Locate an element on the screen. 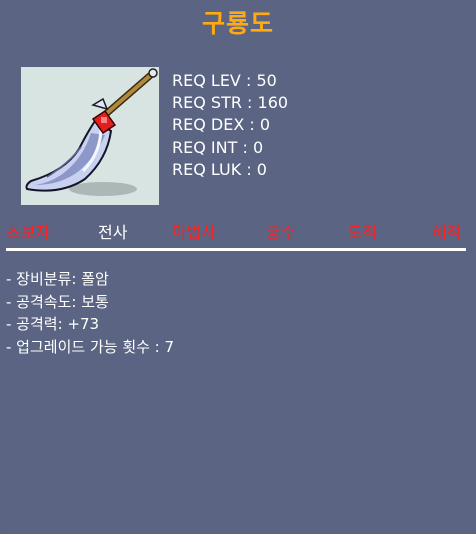  item-icon-frame is located at coordinates (90, 136).